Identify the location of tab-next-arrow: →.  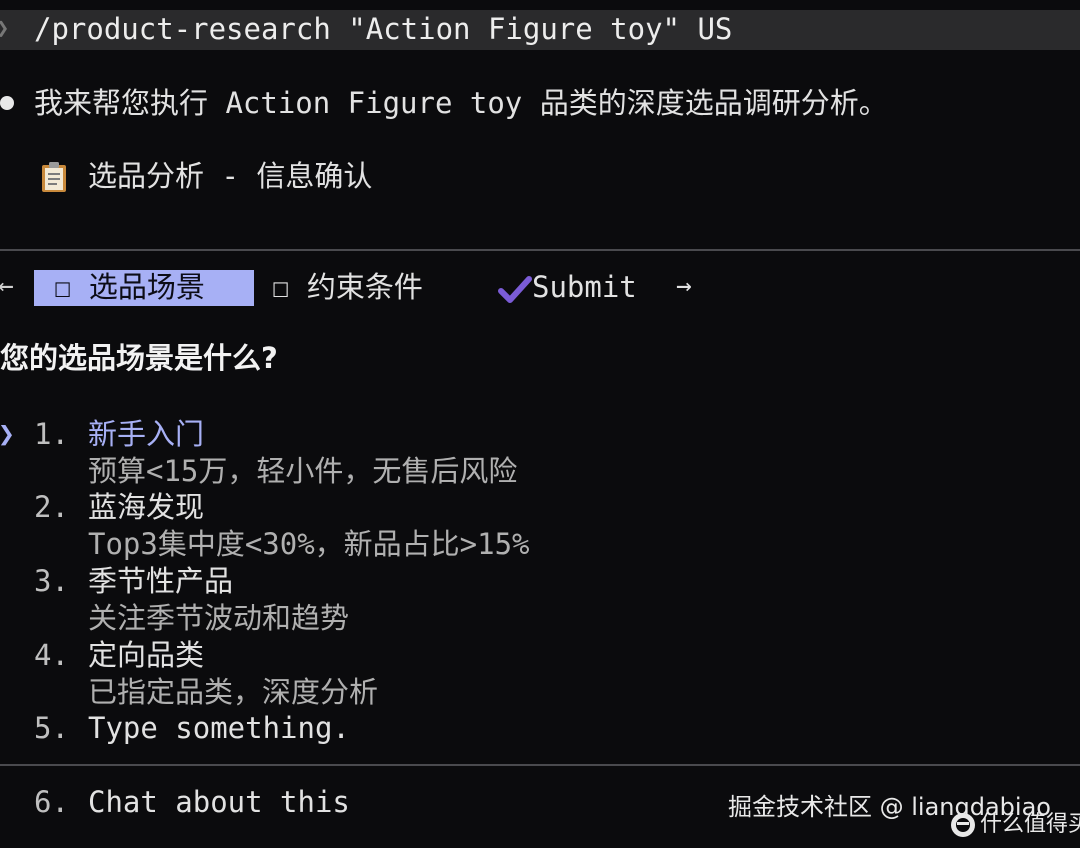
(684, 286).